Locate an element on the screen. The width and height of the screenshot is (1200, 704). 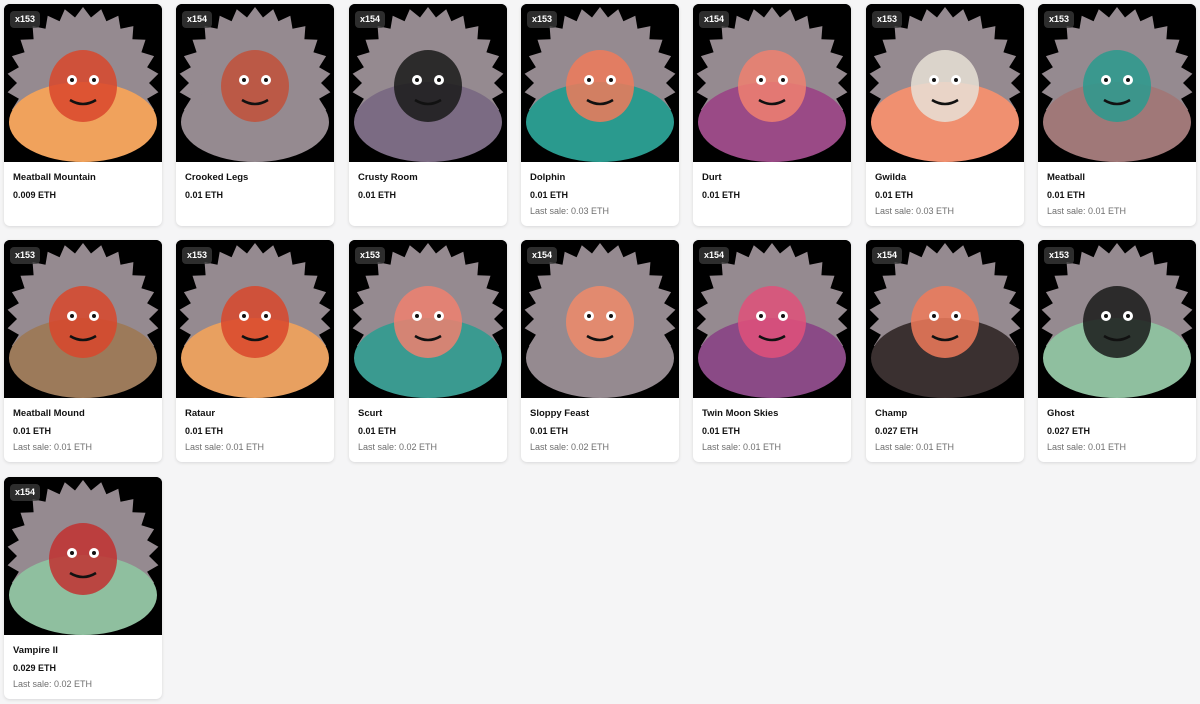
item-price: 0.009 ETH is located at coordinates (35, 195).